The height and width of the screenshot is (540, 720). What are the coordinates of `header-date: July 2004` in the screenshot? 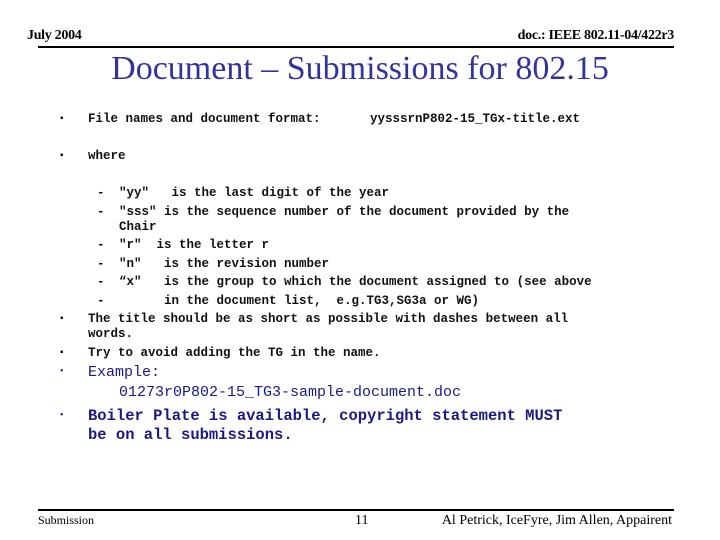 It's located at (54, 35).